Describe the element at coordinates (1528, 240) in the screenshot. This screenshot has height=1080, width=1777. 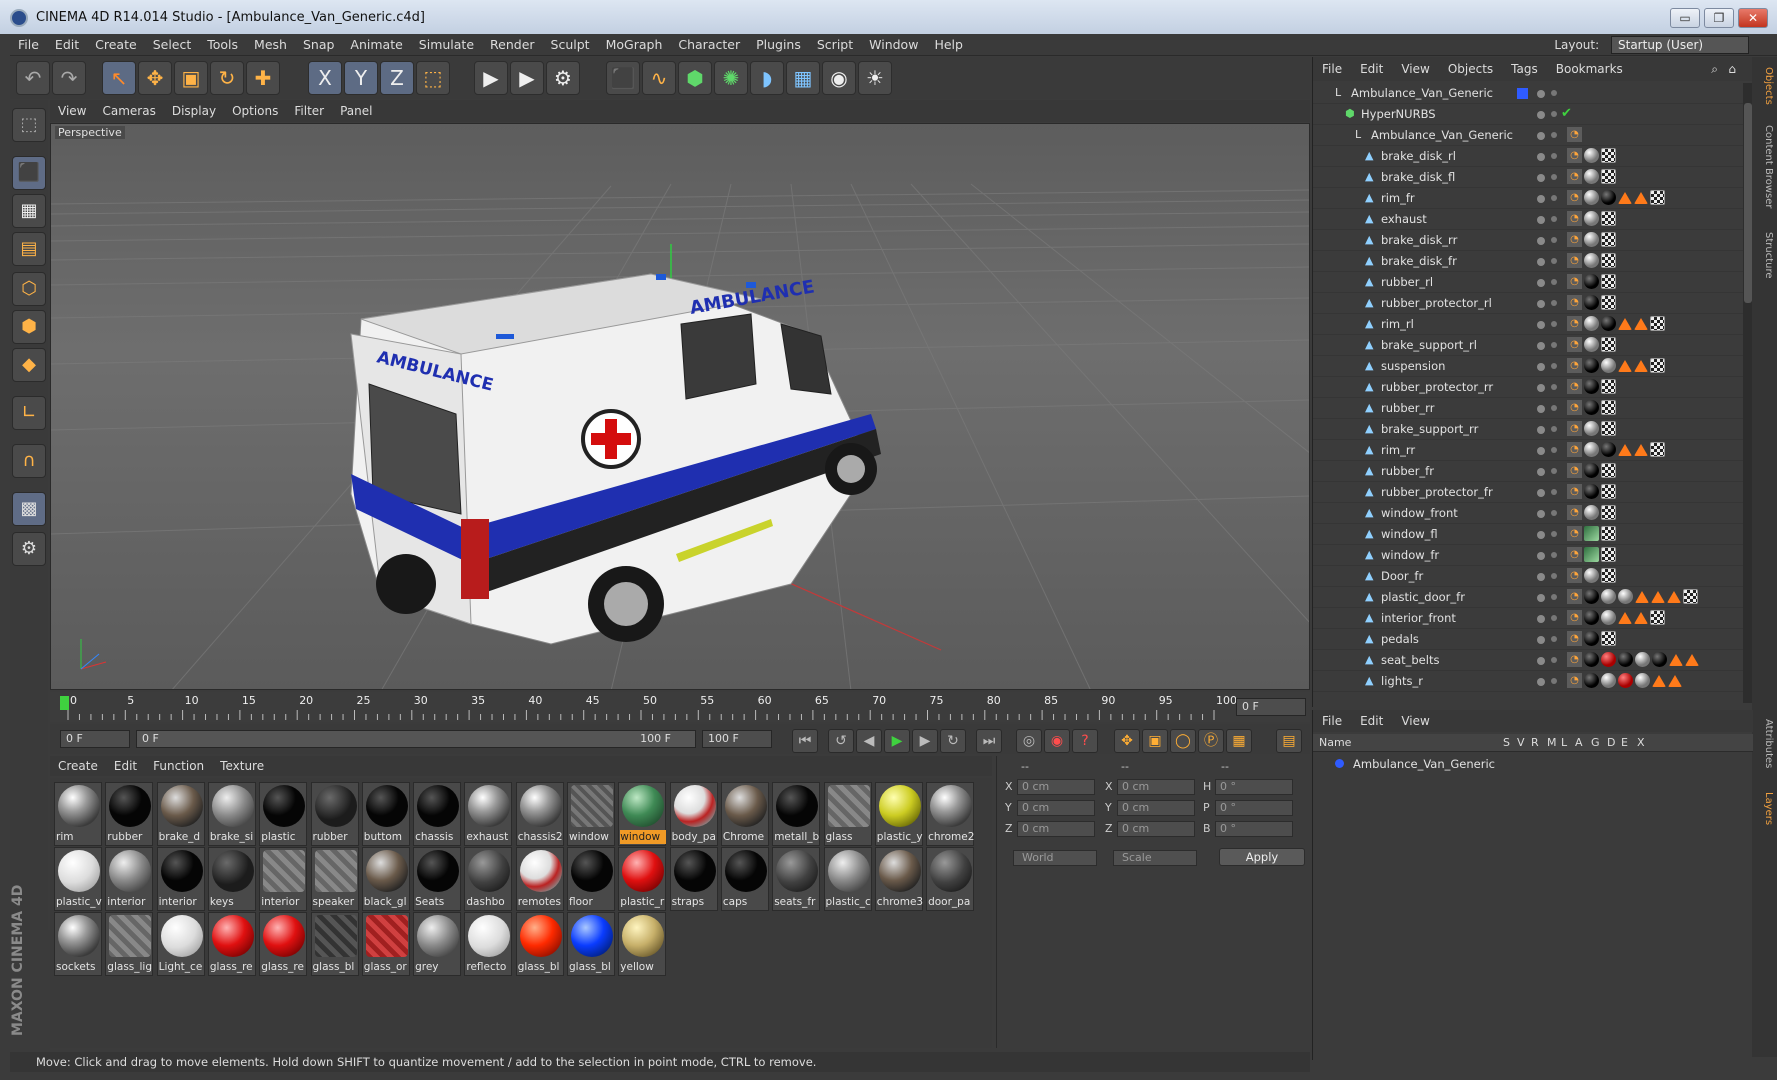
I see `object-row: ▲ brake_disk_rr ◔` at that location.